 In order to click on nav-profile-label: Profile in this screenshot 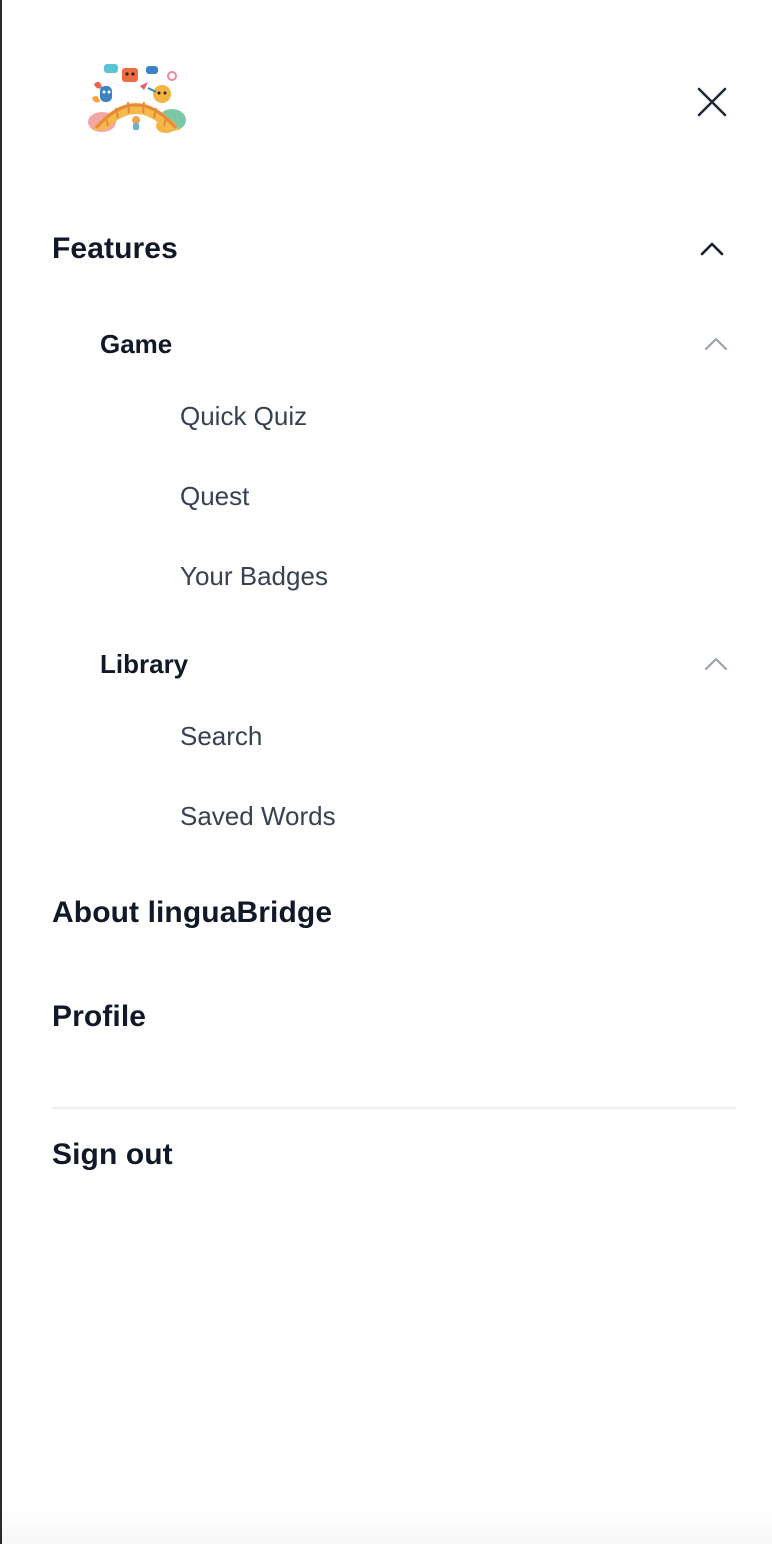, I will do `click(99, 1016)`.